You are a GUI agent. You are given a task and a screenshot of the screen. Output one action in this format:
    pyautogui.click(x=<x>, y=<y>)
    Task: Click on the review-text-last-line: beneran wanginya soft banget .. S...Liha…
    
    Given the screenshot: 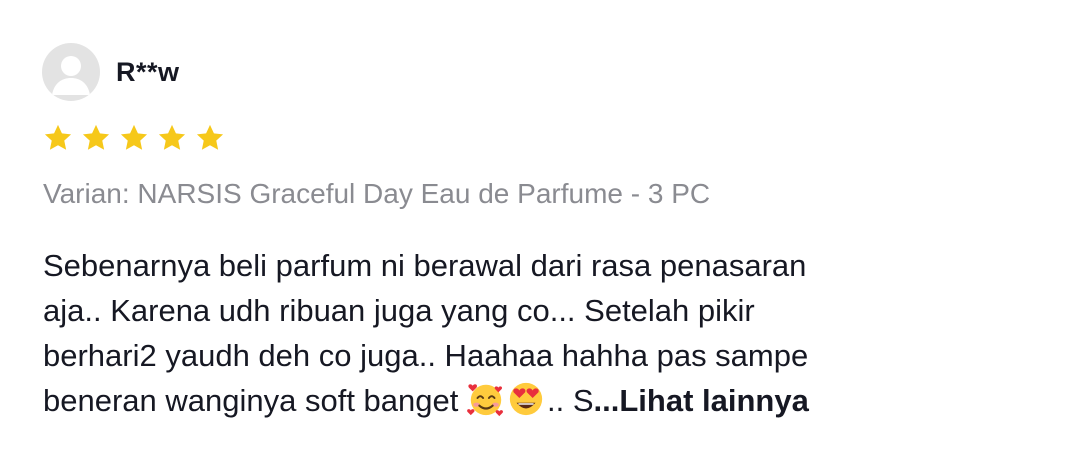 What is the action you would take?
    pyautogui.click(x=543, y=400)
    